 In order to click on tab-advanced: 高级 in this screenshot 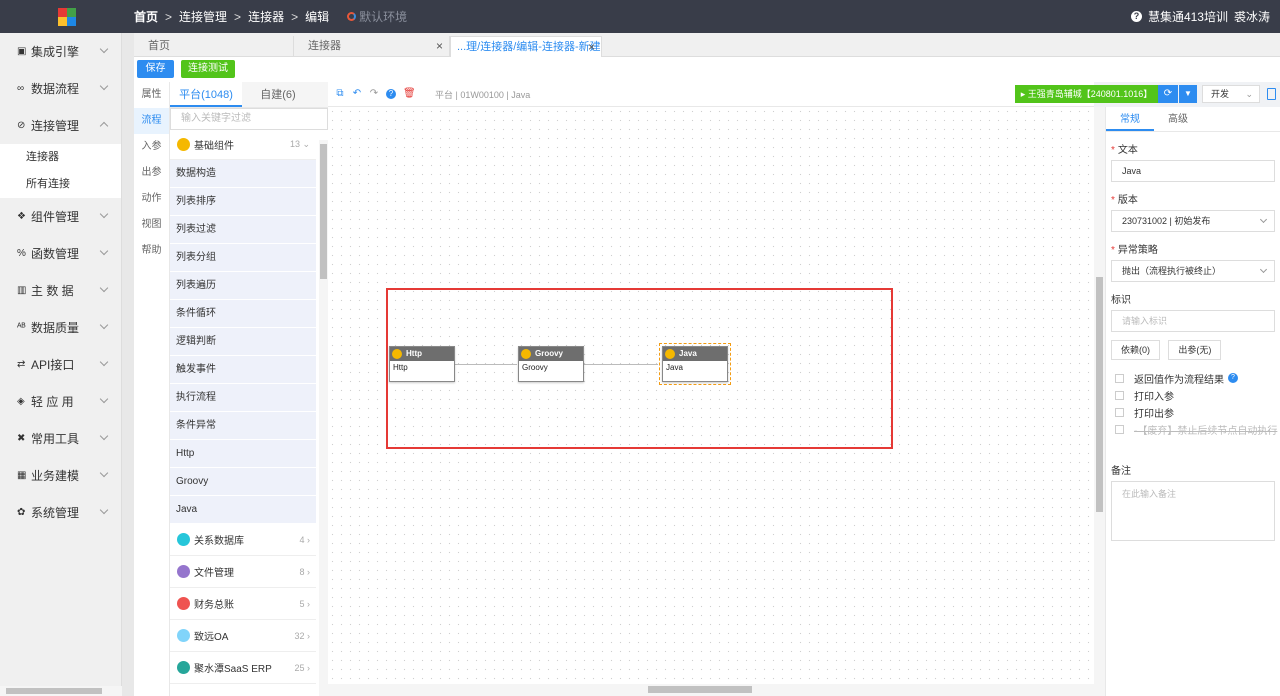, I will do `click(1178, 119)`.